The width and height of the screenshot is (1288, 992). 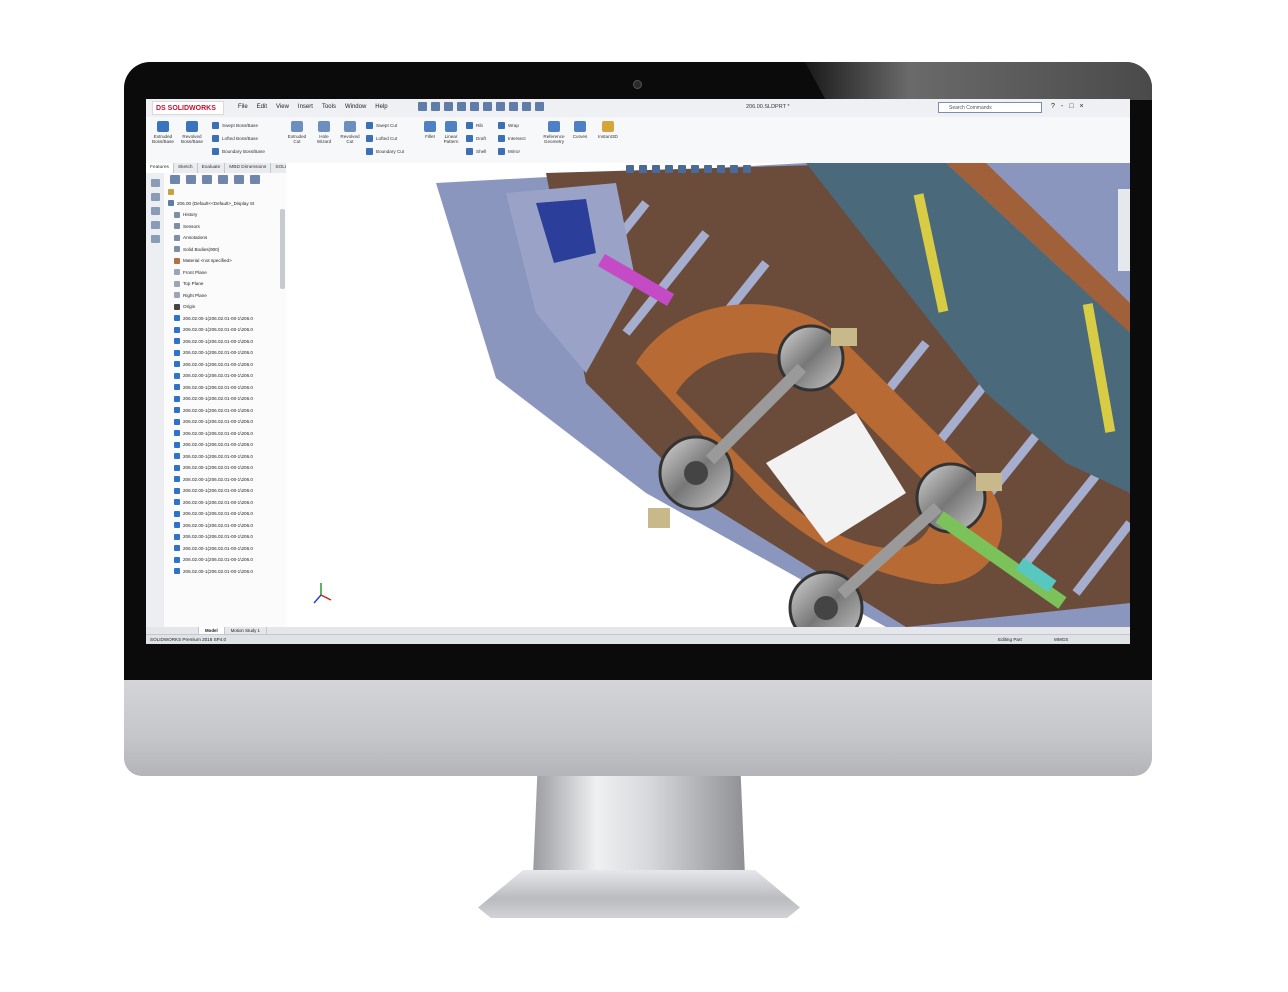 I want to click on zoom-to-fit-icon, so click(x=630, y=169).